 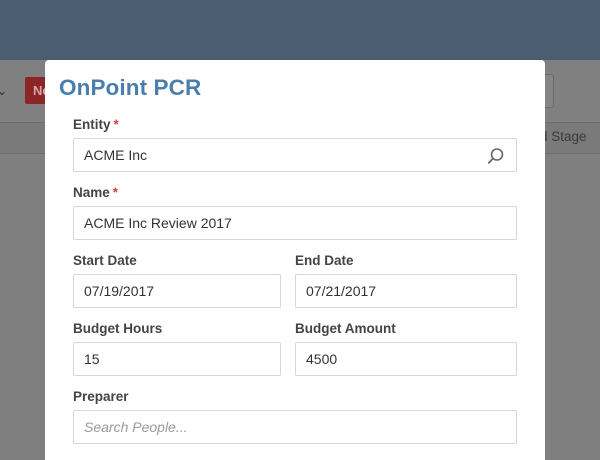 What do you see at coordinates (177, 291) in the screenshot?
I see `start-date-input` at bounding box center [177, 291].